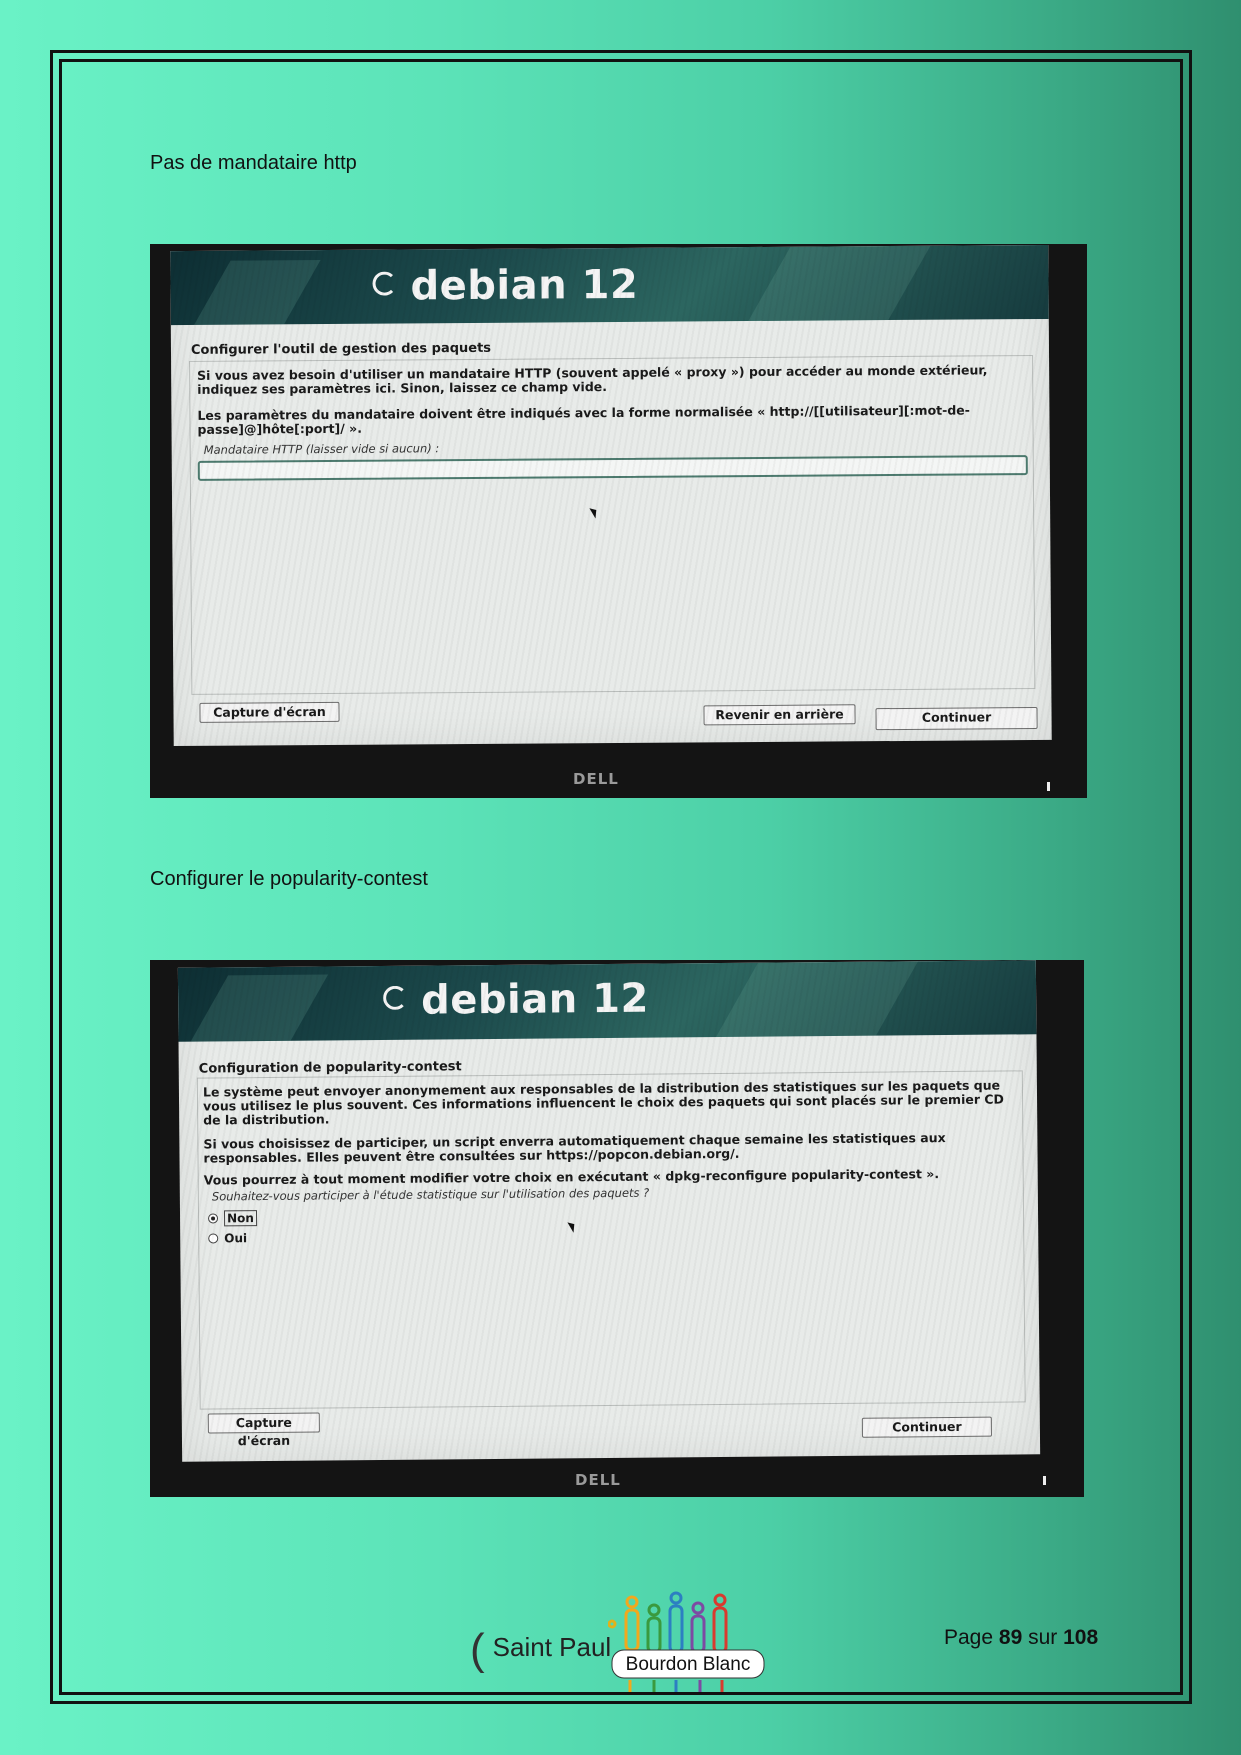  Describe the element at coordinates (1021, 1637) in the screenshot. I see `page-number: Page 89 sur 108` at that location.